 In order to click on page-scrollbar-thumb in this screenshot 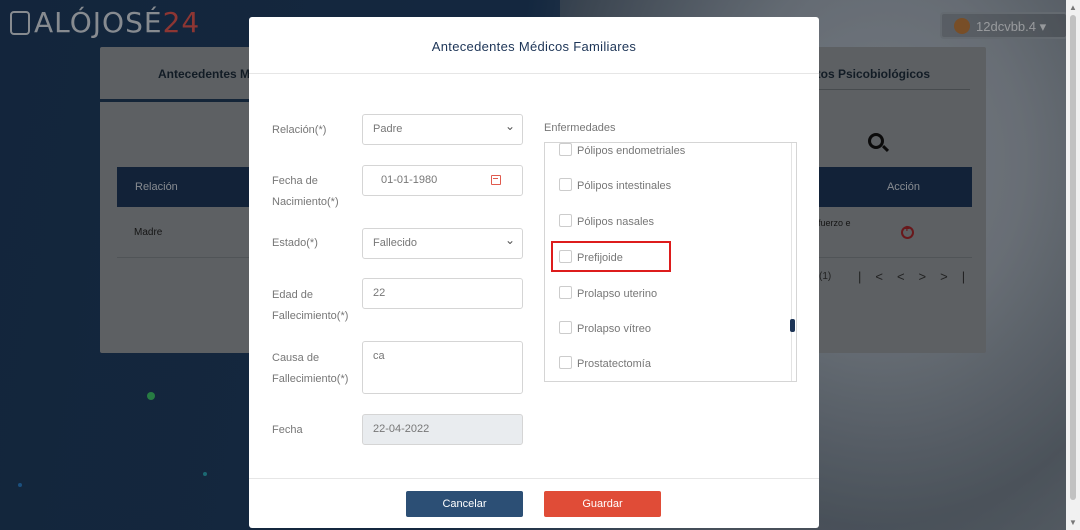, I will do `click(1073, 257)`.